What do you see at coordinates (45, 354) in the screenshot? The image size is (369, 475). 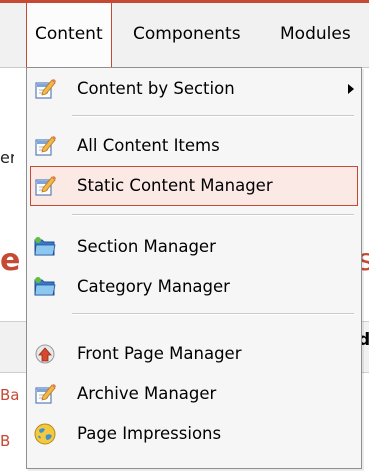 I see `front-page-icon` at bounding box center [45, 354].